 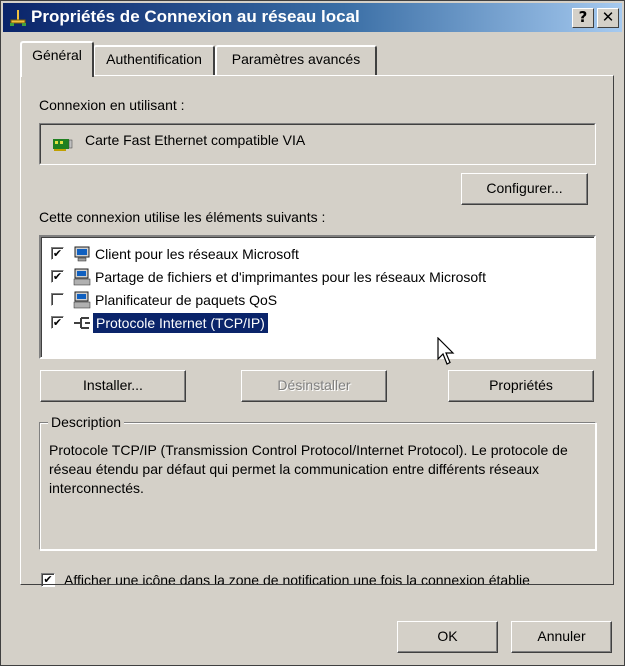 What do you see at coordinates (608, 18) in the screenshot?
I see `close-button: ✕` at bounding box center [608, 18].